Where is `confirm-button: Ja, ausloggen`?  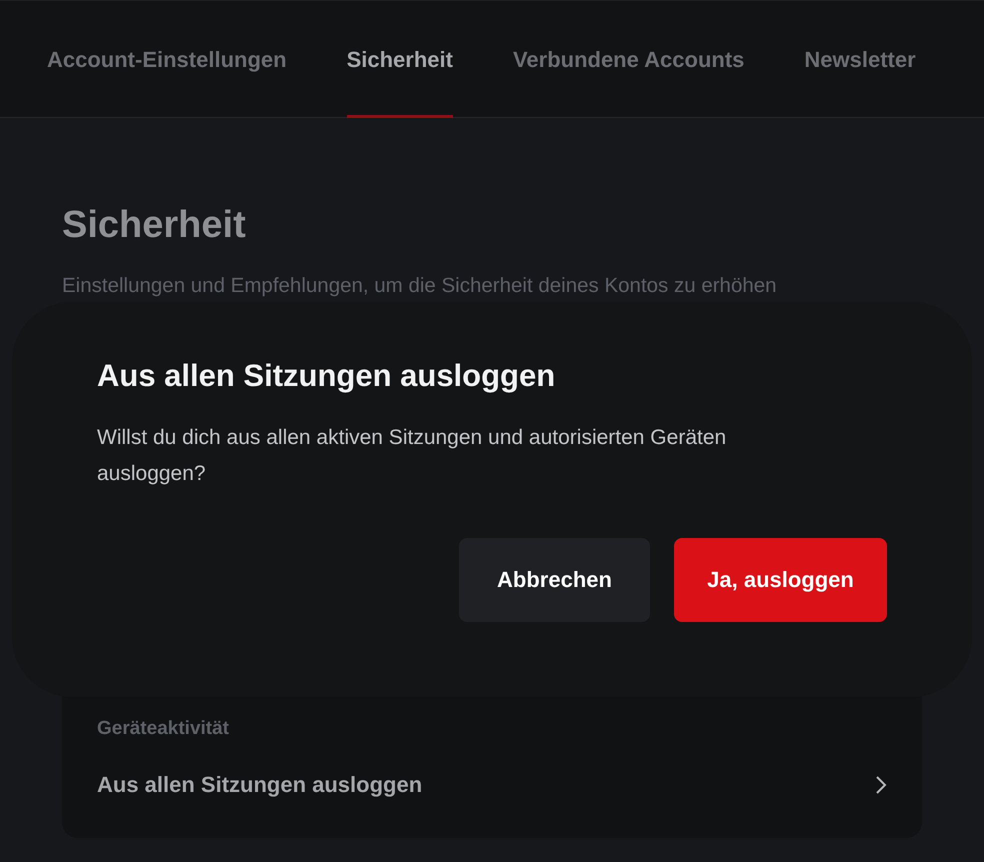
confirm-button: Ja, ausloggen is located at coordinates (780, 580).